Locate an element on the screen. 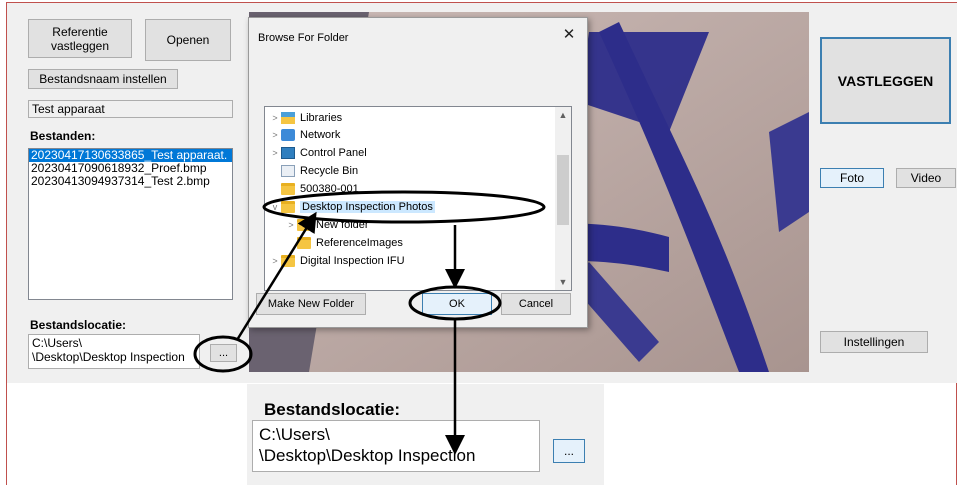 The width and height of the screenshot is (959, 485). tree-item-label: Libraries is located at coordinates (321, 117).